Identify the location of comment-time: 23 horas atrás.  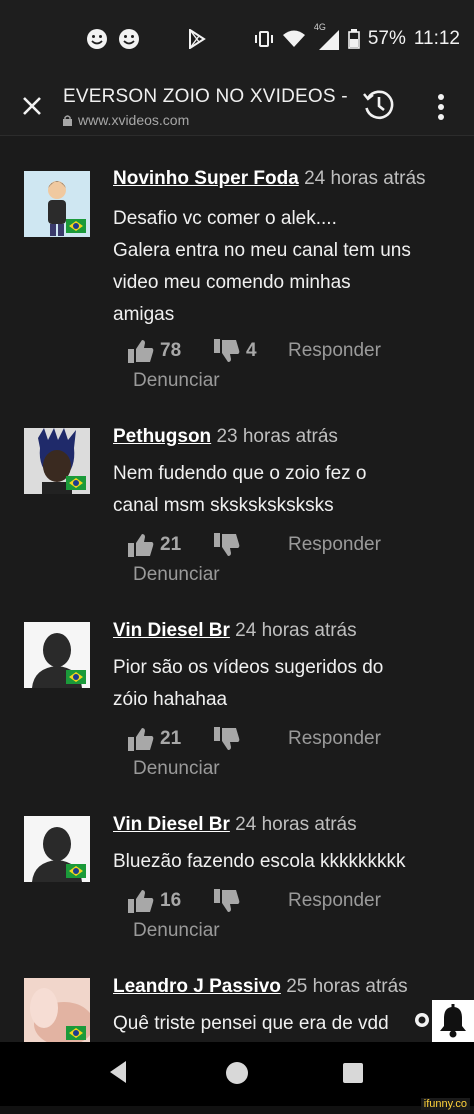
(277, 436).